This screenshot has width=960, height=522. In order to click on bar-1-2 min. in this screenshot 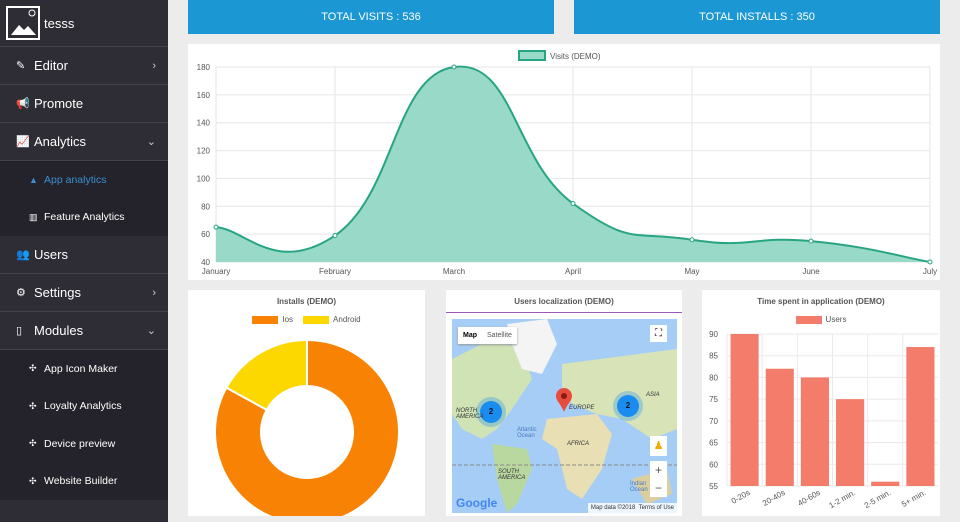, I will do `click(850, 442)`.